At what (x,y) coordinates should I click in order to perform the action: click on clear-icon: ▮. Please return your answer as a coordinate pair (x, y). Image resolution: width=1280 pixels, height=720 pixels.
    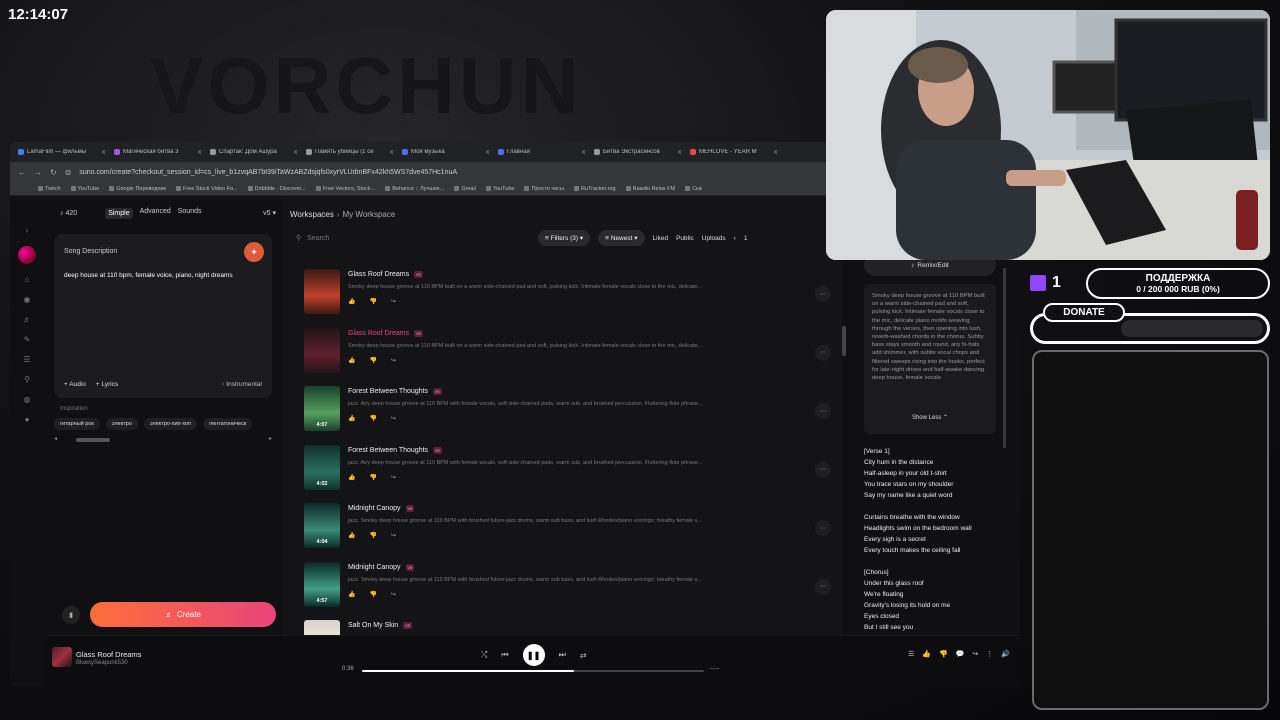
    Looking at the image, I should click on (71, 614).